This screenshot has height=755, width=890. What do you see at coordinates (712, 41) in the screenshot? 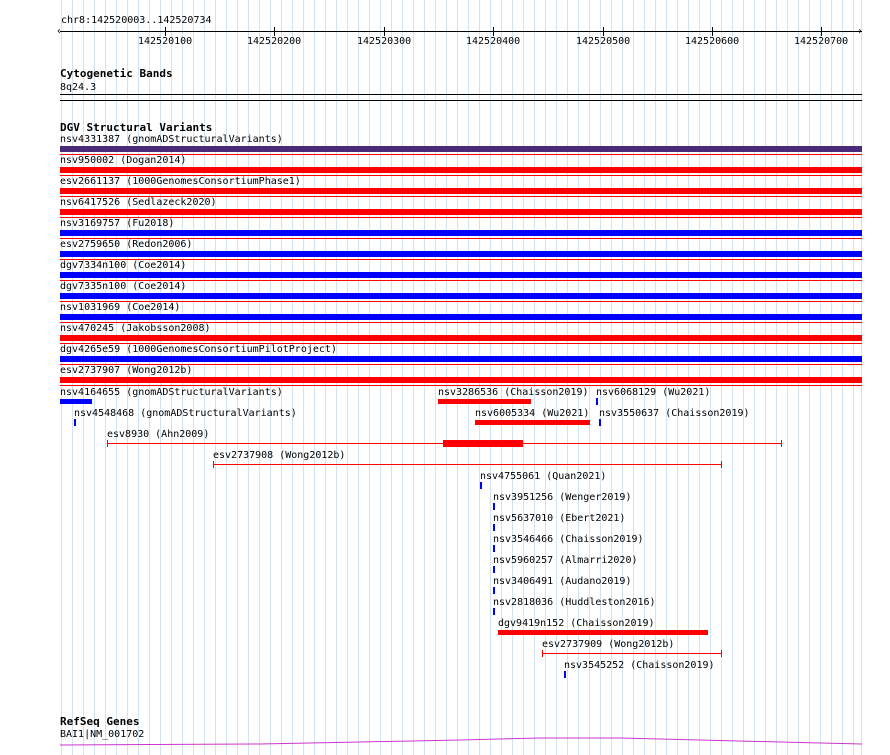
I see `ruler-tick-label: 142520600` at bounding box center [712, 41].